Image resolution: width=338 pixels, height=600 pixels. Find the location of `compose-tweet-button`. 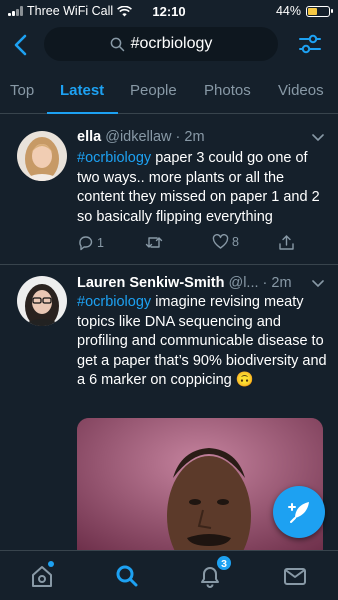

compose-tweet-button is located at coordinates (299, 512).